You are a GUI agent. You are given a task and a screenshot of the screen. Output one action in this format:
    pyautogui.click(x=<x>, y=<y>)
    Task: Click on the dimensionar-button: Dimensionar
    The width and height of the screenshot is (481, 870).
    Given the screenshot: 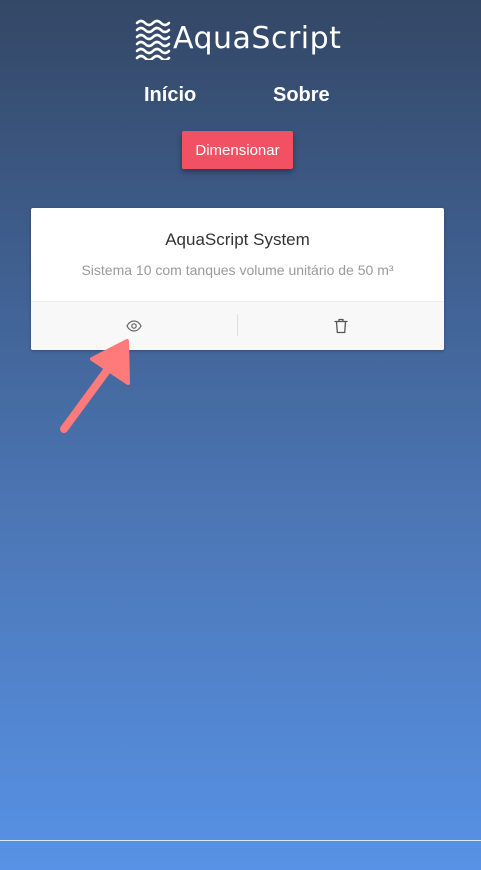 What is the action you would take?
    pyautogui.click(x=237, y=150)
    